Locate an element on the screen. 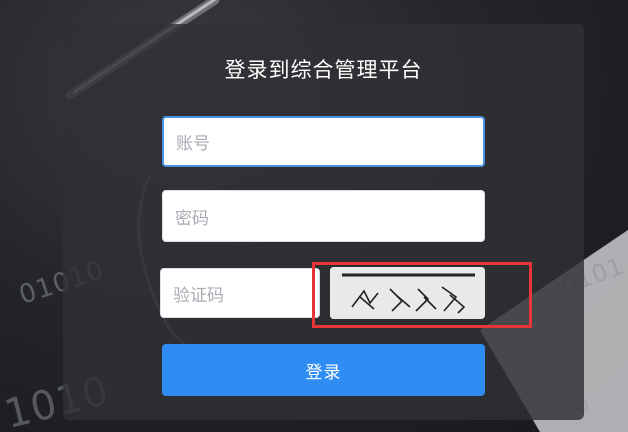 This screenshot has height=432, width=628. captcha-highlight-box is located at coordinates (422, 295).